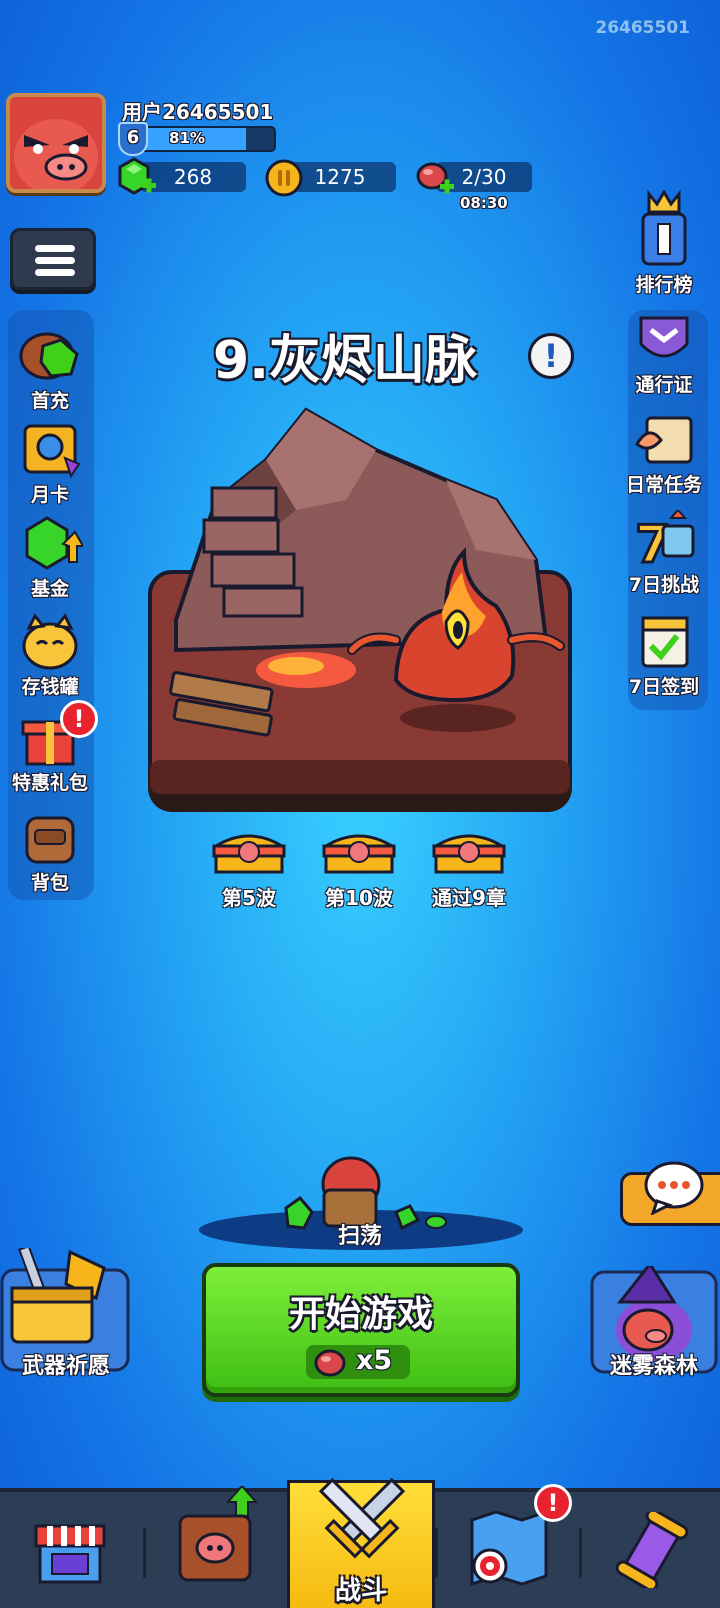 The width and height of the screenshot is (720, 1608). What do you see at coordinates (674, 1188) in the screenshot?
I see `chat-bubble-icon` at bounding box center [674, 1188].